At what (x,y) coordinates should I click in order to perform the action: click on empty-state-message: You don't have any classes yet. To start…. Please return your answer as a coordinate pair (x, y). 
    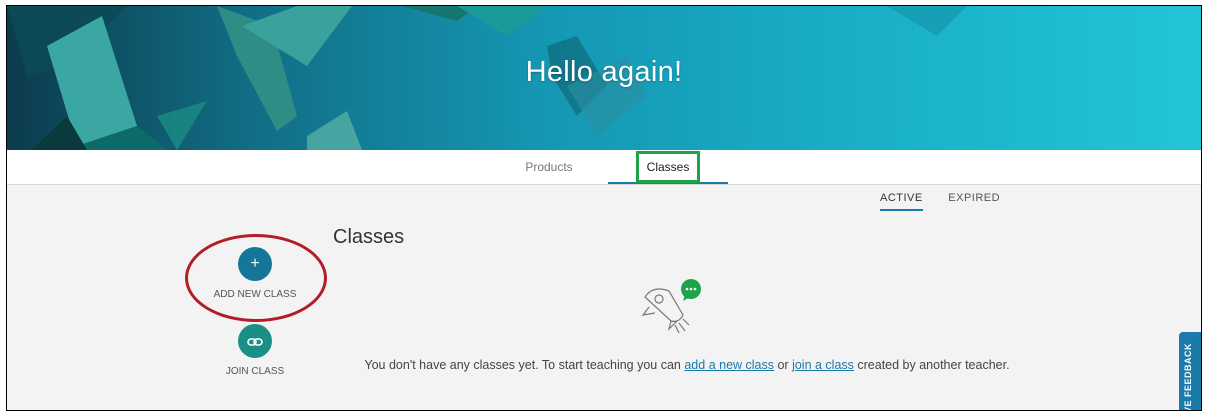
    Looking at the image, I should click on (687, 365).